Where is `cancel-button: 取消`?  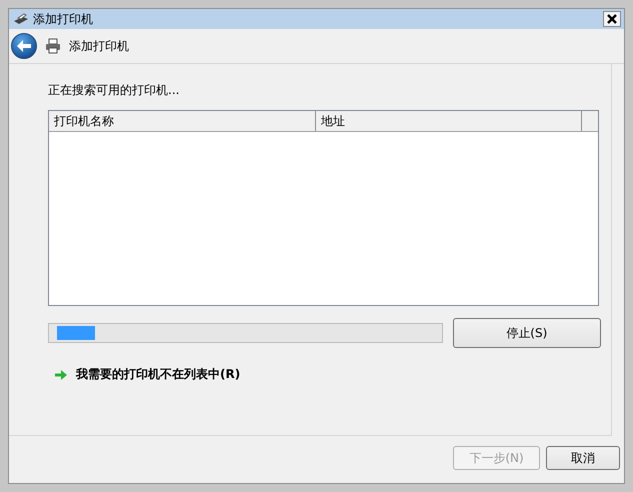
cancel-button: 取消 is located at coordinates (583, 458).